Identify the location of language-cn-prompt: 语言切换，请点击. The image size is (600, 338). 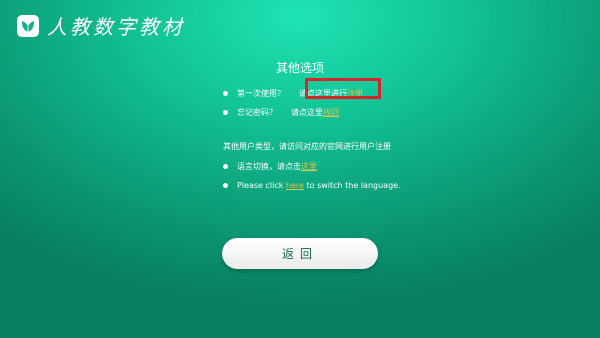
(269, 166).